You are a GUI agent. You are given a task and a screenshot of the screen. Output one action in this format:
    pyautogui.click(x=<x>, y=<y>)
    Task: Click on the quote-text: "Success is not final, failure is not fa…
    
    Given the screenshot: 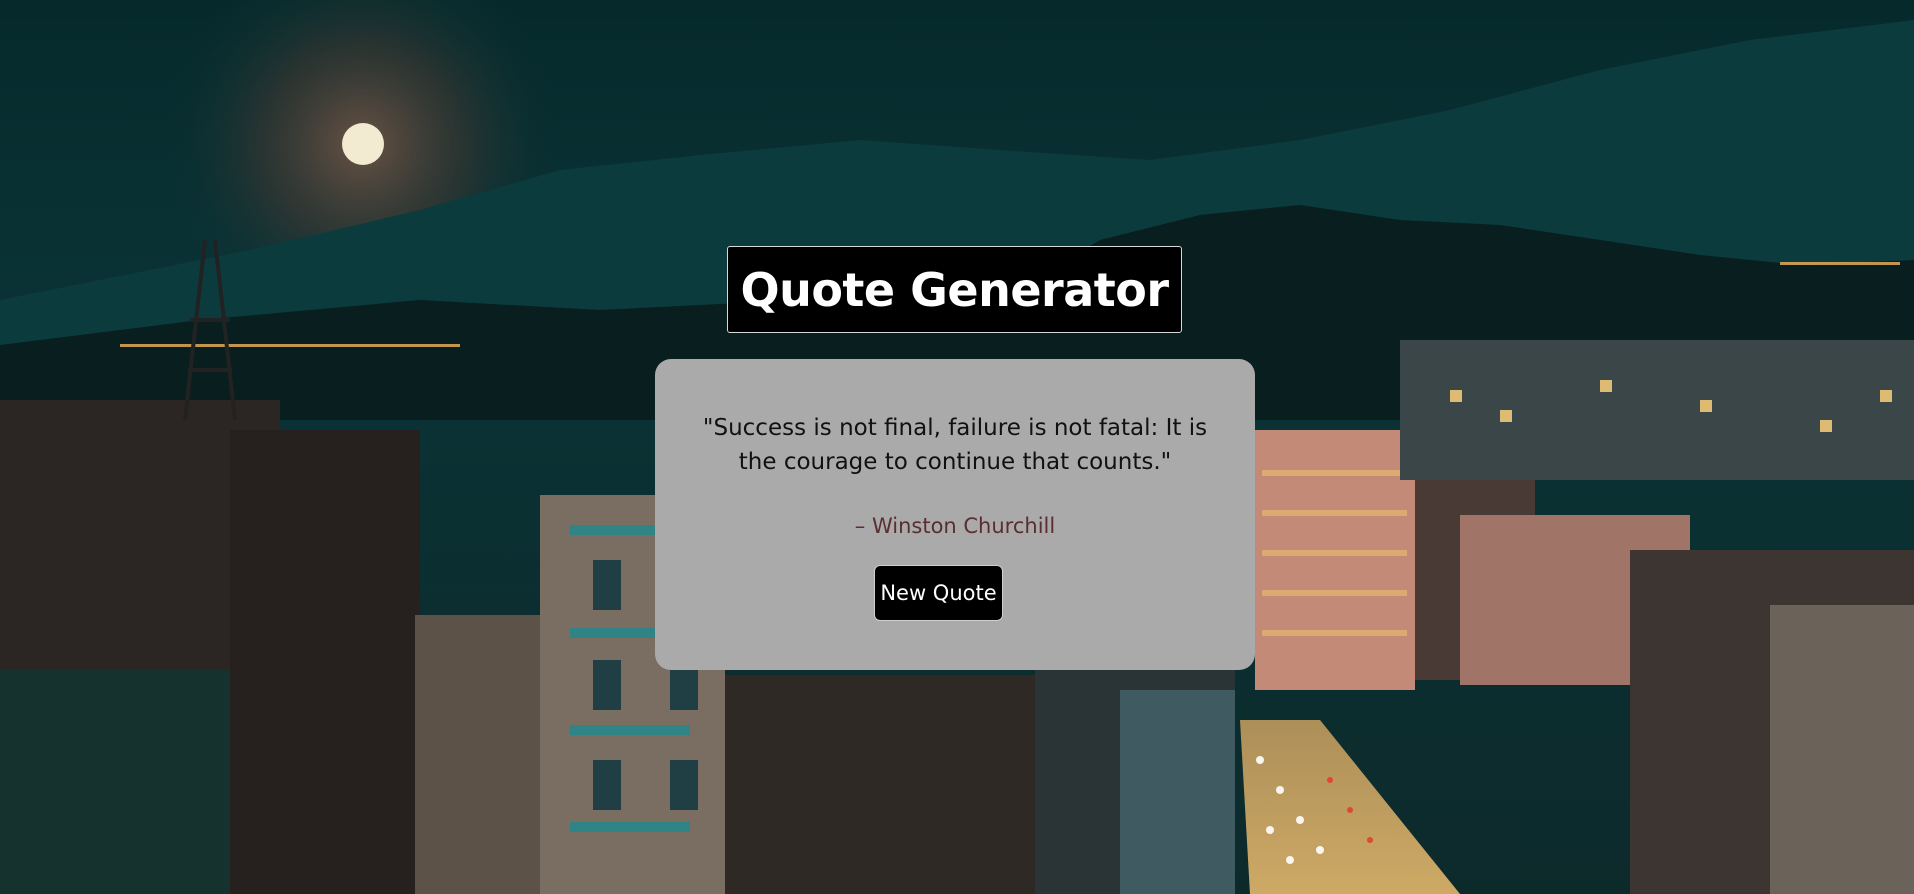 What is the action you would take?
    pyautogui.click(x=955, y=445)
    